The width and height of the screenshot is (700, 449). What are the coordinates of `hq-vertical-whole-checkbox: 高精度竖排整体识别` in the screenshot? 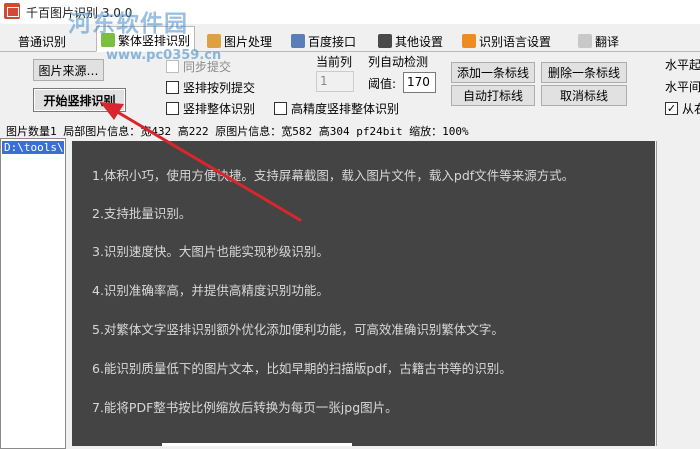 It's located at (336, 108).